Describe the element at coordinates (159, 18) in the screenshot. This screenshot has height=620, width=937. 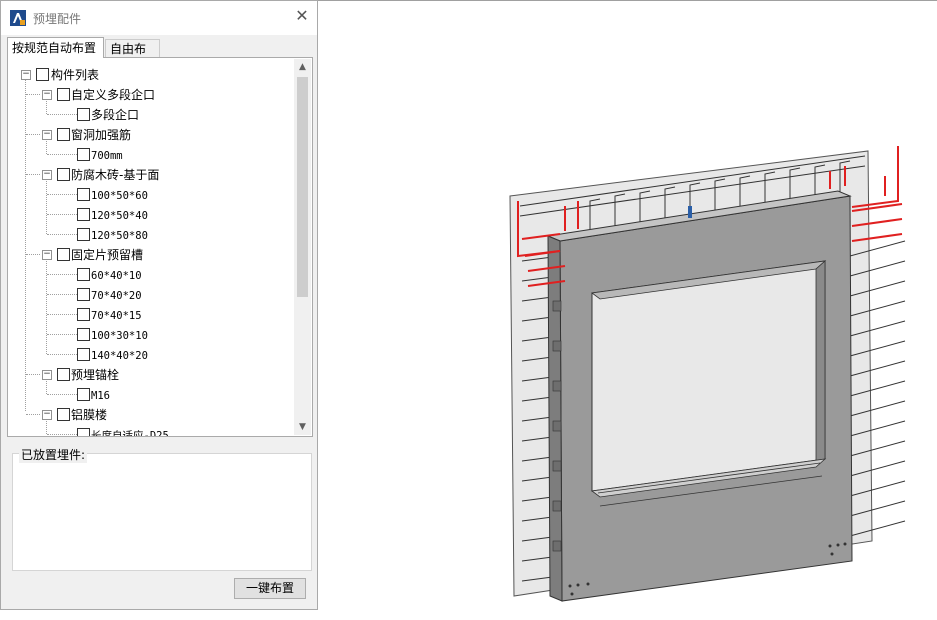
I see `title-bar: 预埋配件 ✕` at that location.